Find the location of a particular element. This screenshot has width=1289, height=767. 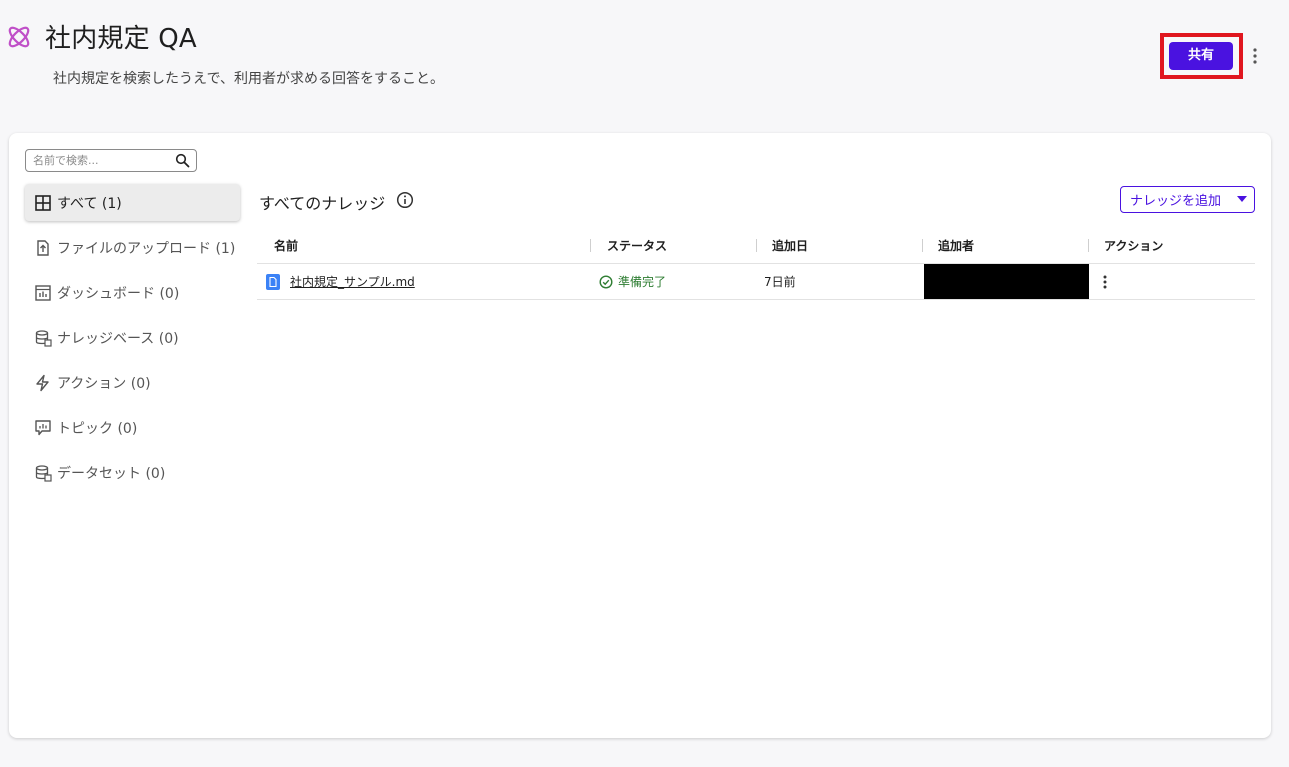

add-knowledge-label: ナレッジを追加 is located at coordinates (1176, 201).